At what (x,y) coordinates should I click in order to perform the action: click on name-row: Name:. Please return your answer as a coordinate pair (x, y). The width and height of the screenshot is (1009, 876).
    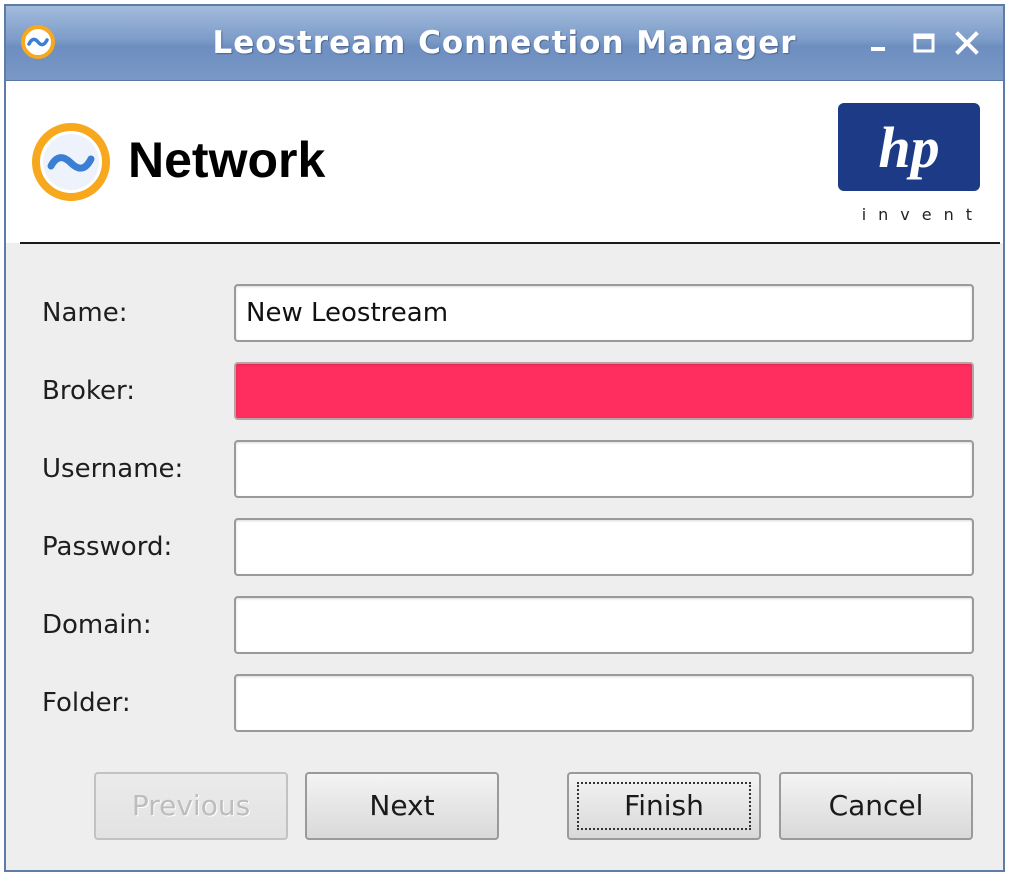
    Looking at the image, I should click on (504, 314).